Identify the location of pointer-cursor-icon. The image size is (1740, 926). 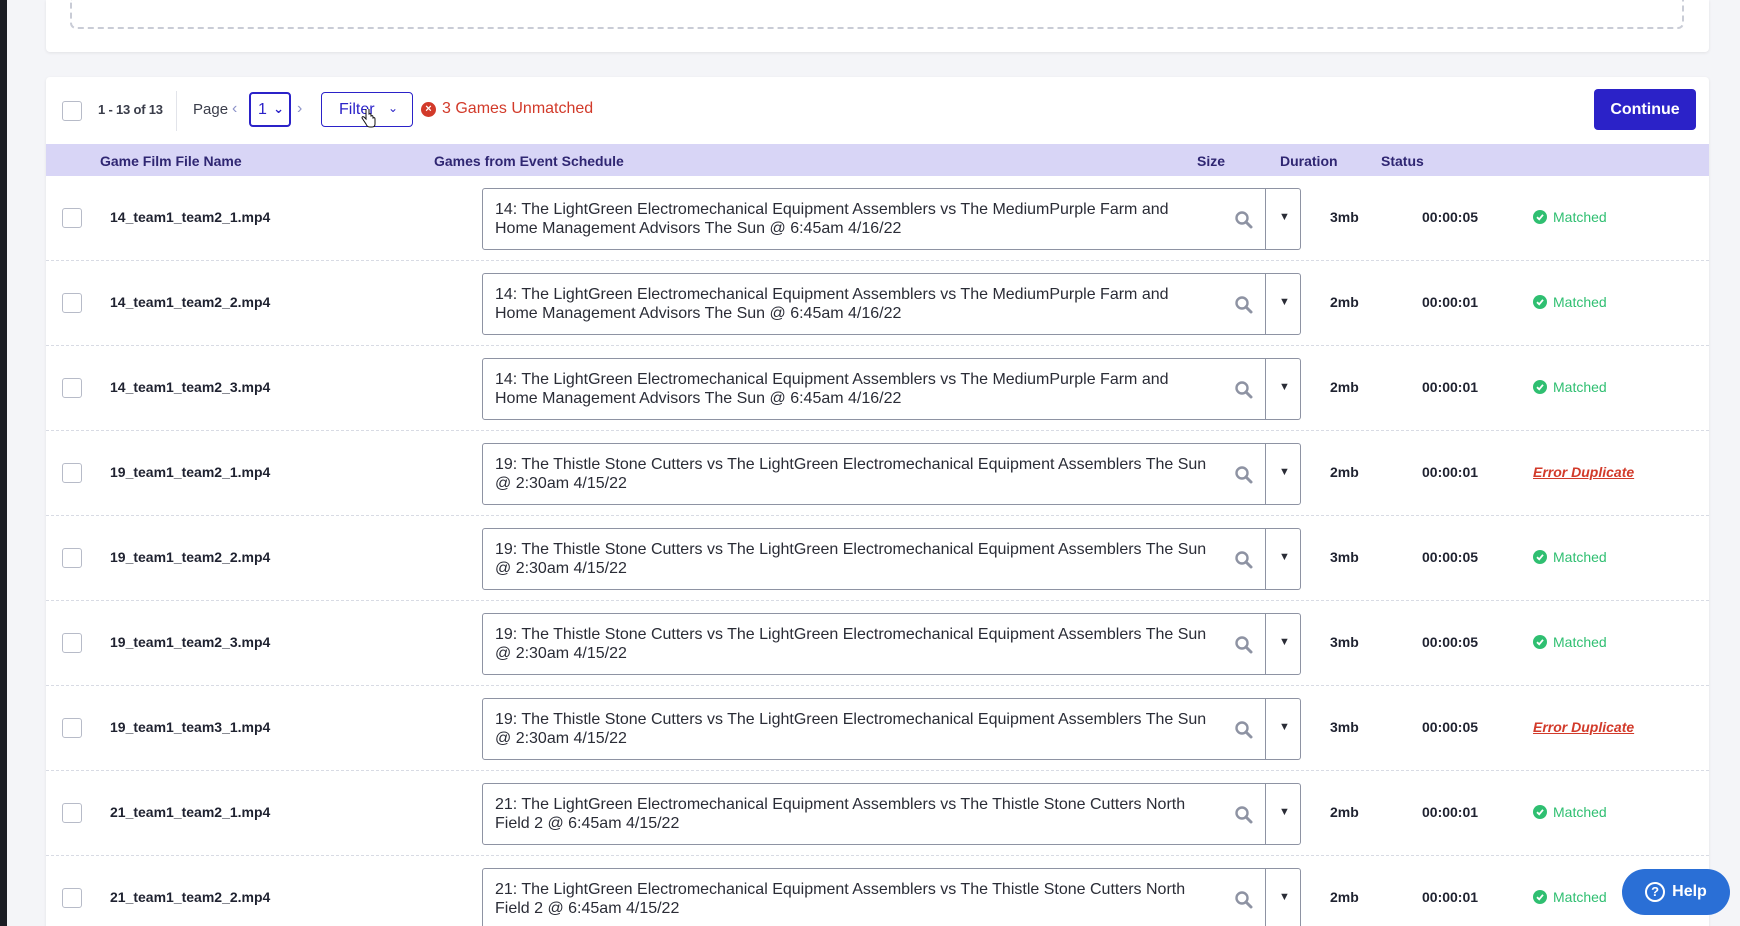
(368, 118).